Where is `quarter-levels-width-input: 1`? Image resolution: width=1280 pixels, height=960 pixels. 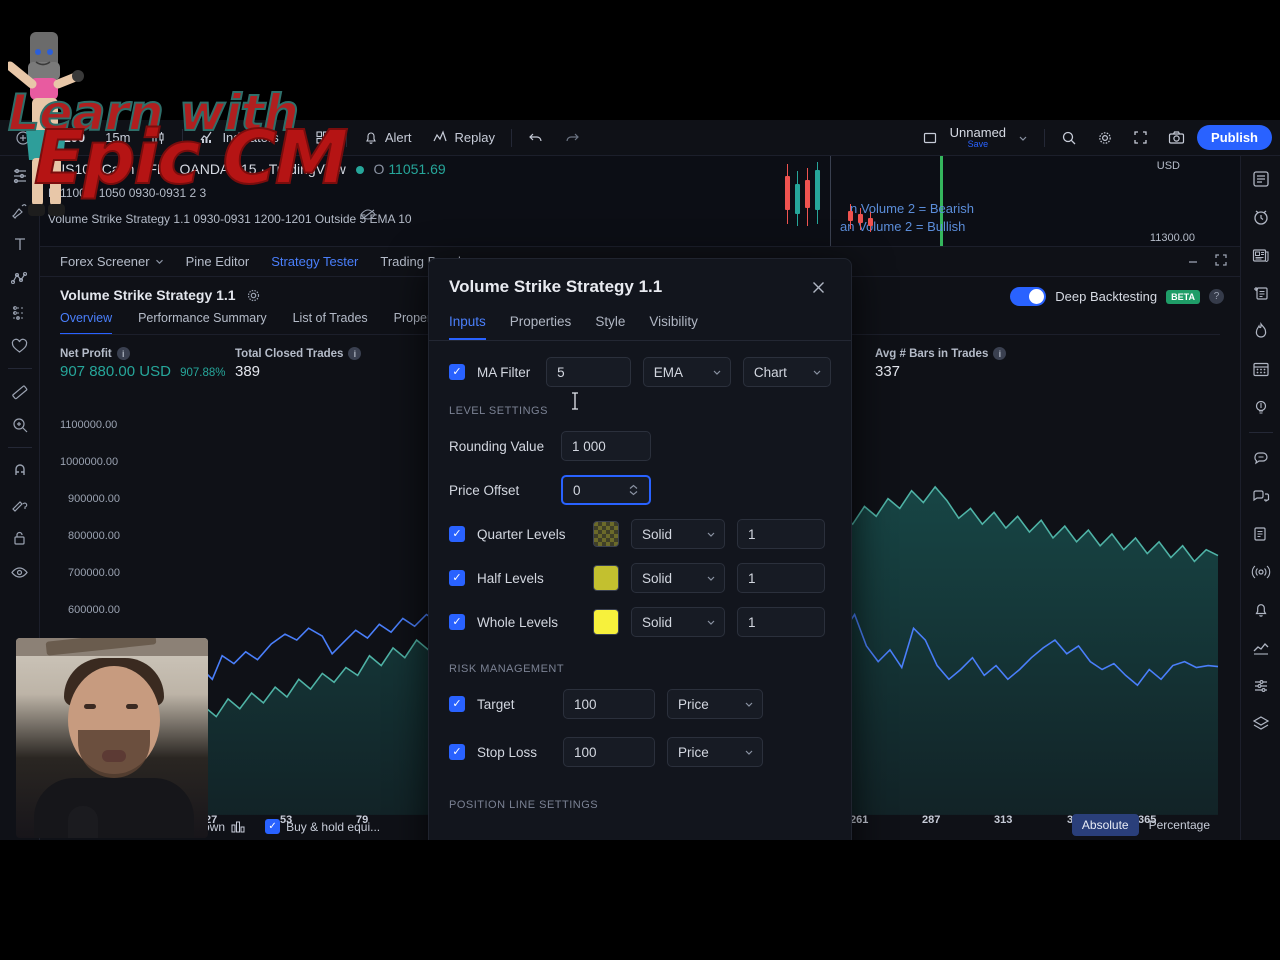 quarter-levels-width-input: 1 is located at coordinates (781, 534).